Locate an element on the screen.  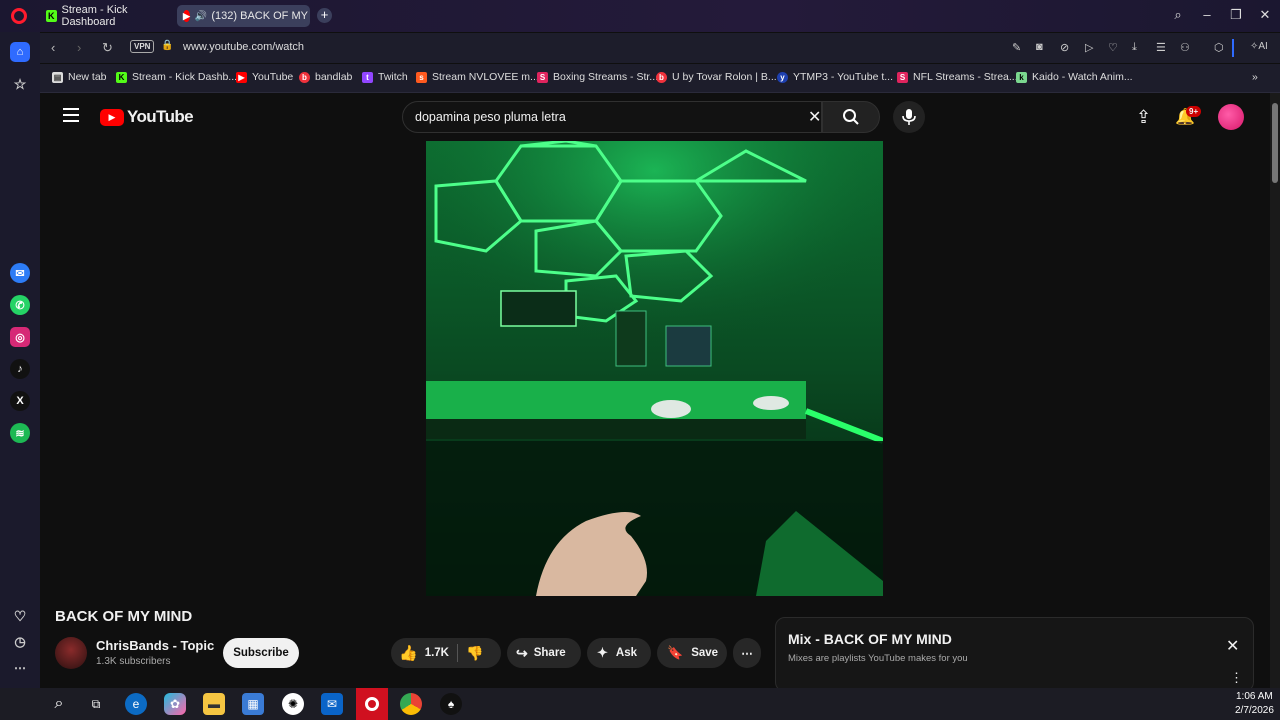
save-label: Save is located at coordinates (705, 653).